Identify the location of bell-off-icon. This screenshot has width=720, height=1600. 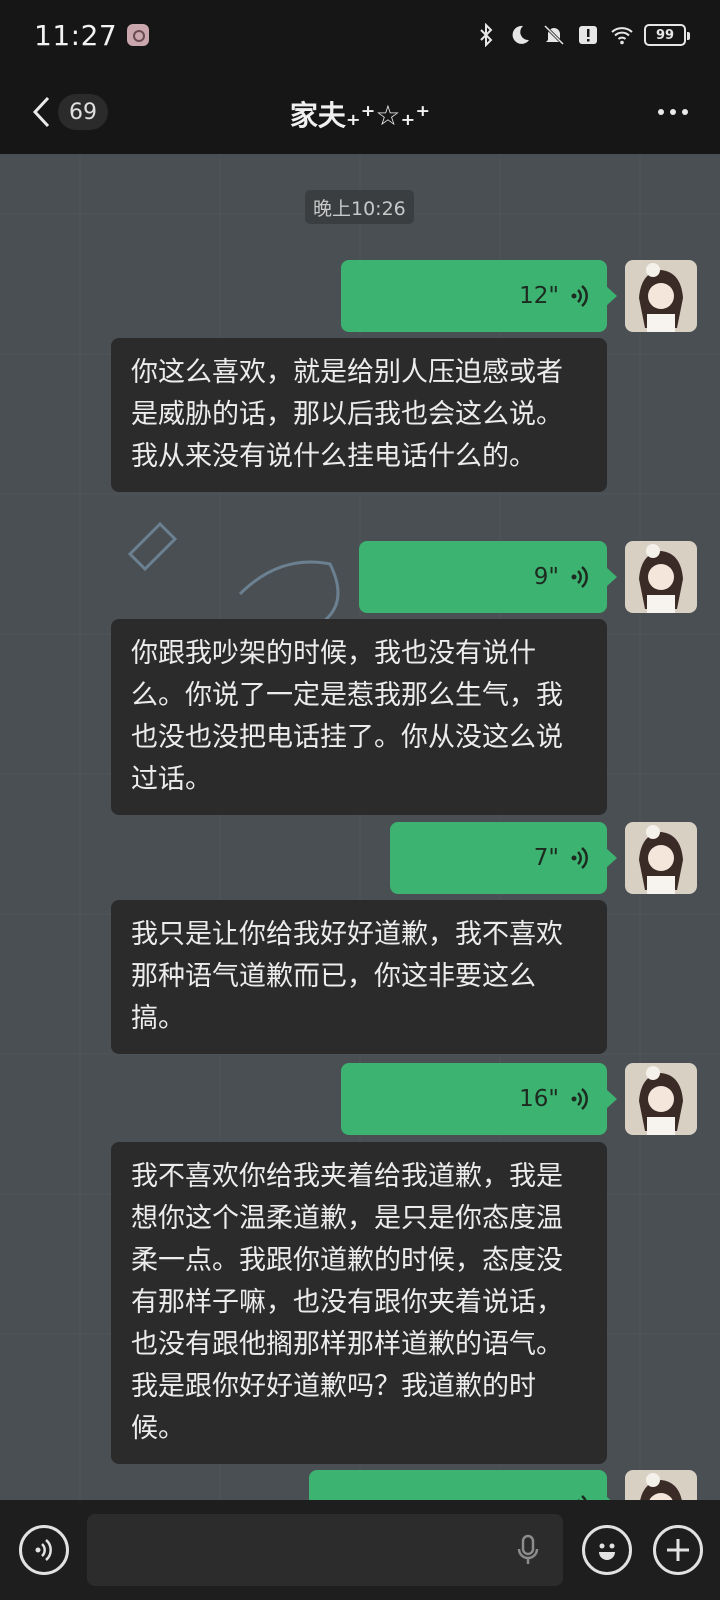
(554, 35).